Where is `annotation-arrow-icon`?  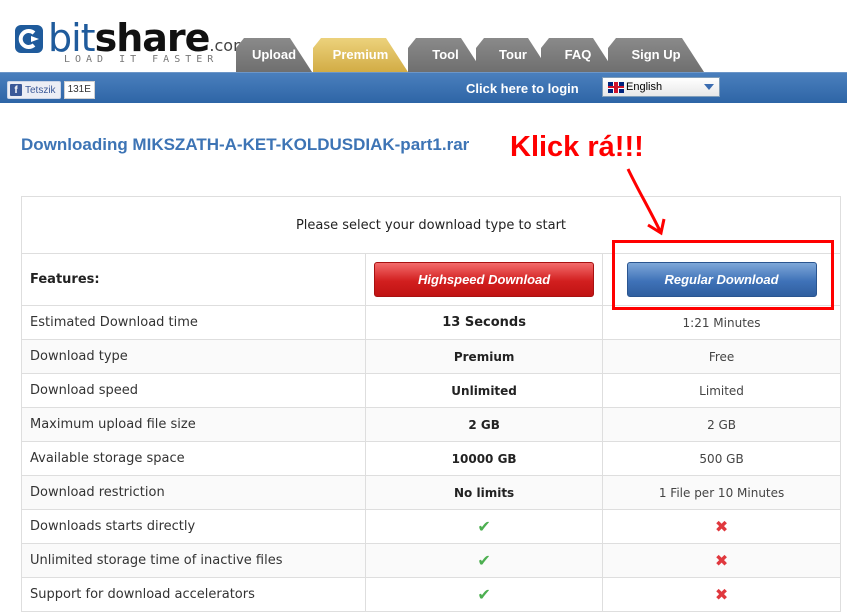 annotation-arrow-icon is located at coordinates (646, 202).